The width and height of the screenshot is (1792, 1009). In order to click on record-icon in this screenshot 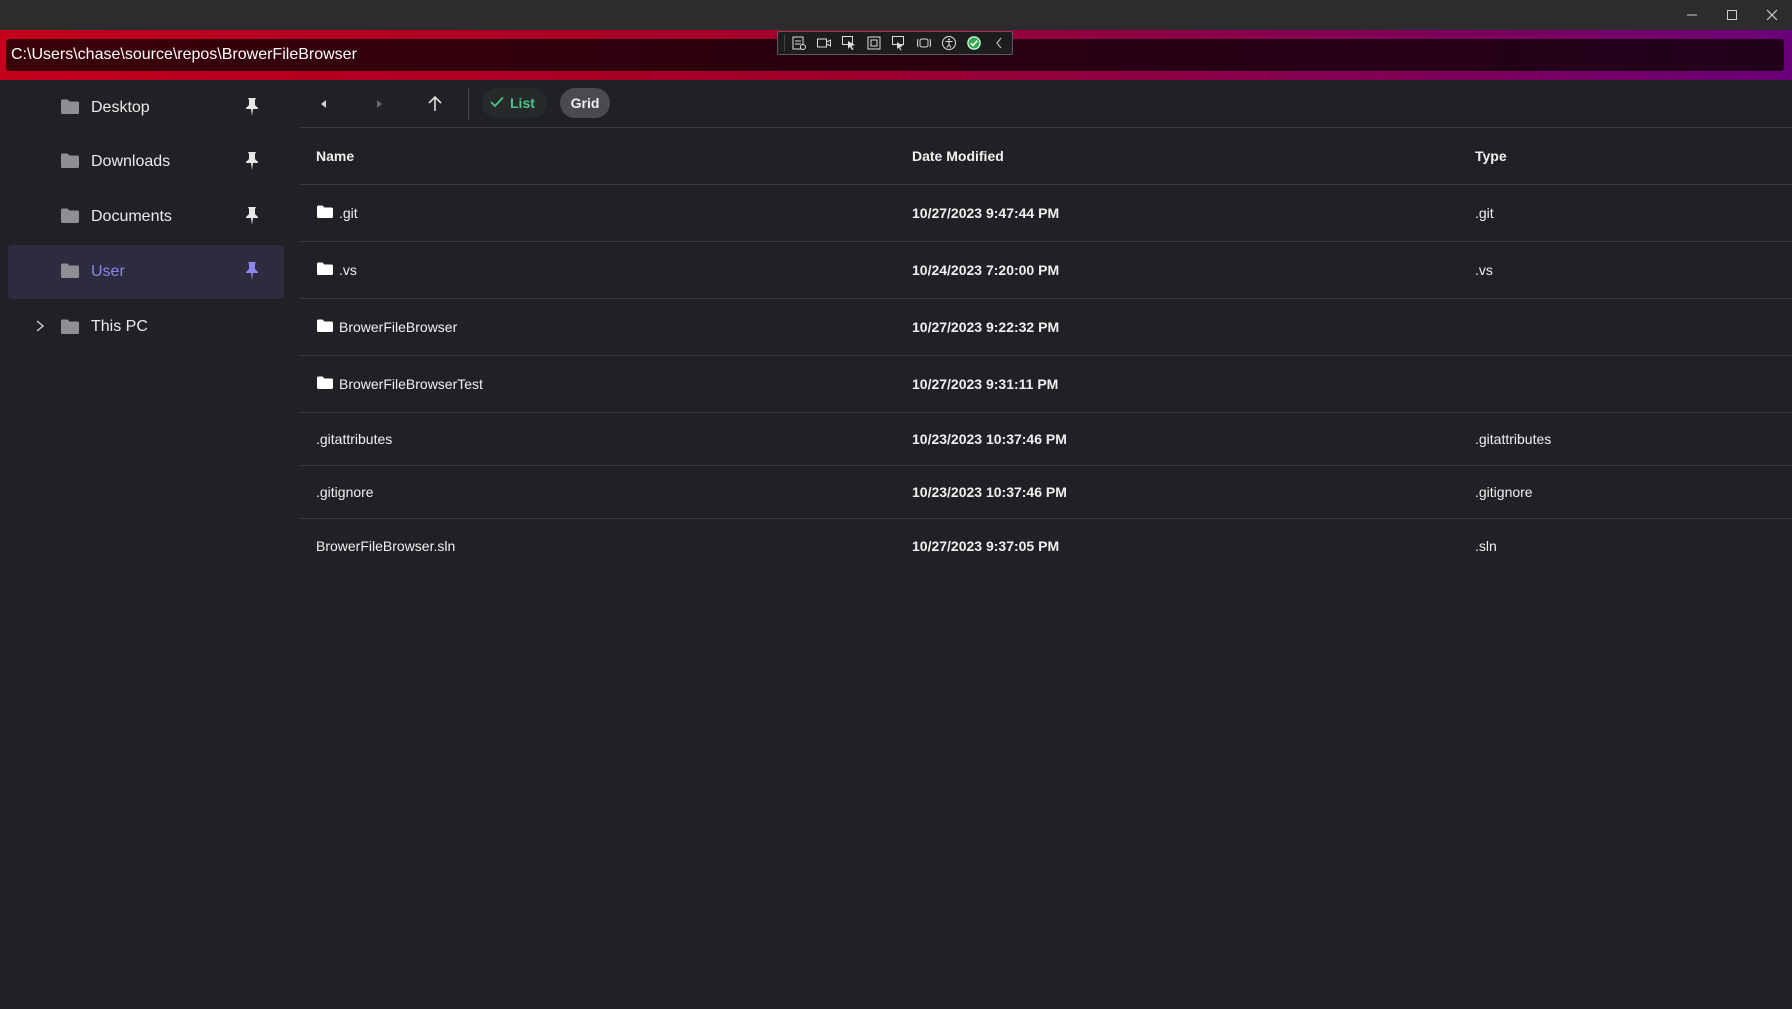, I will do `click(824, 43)`.